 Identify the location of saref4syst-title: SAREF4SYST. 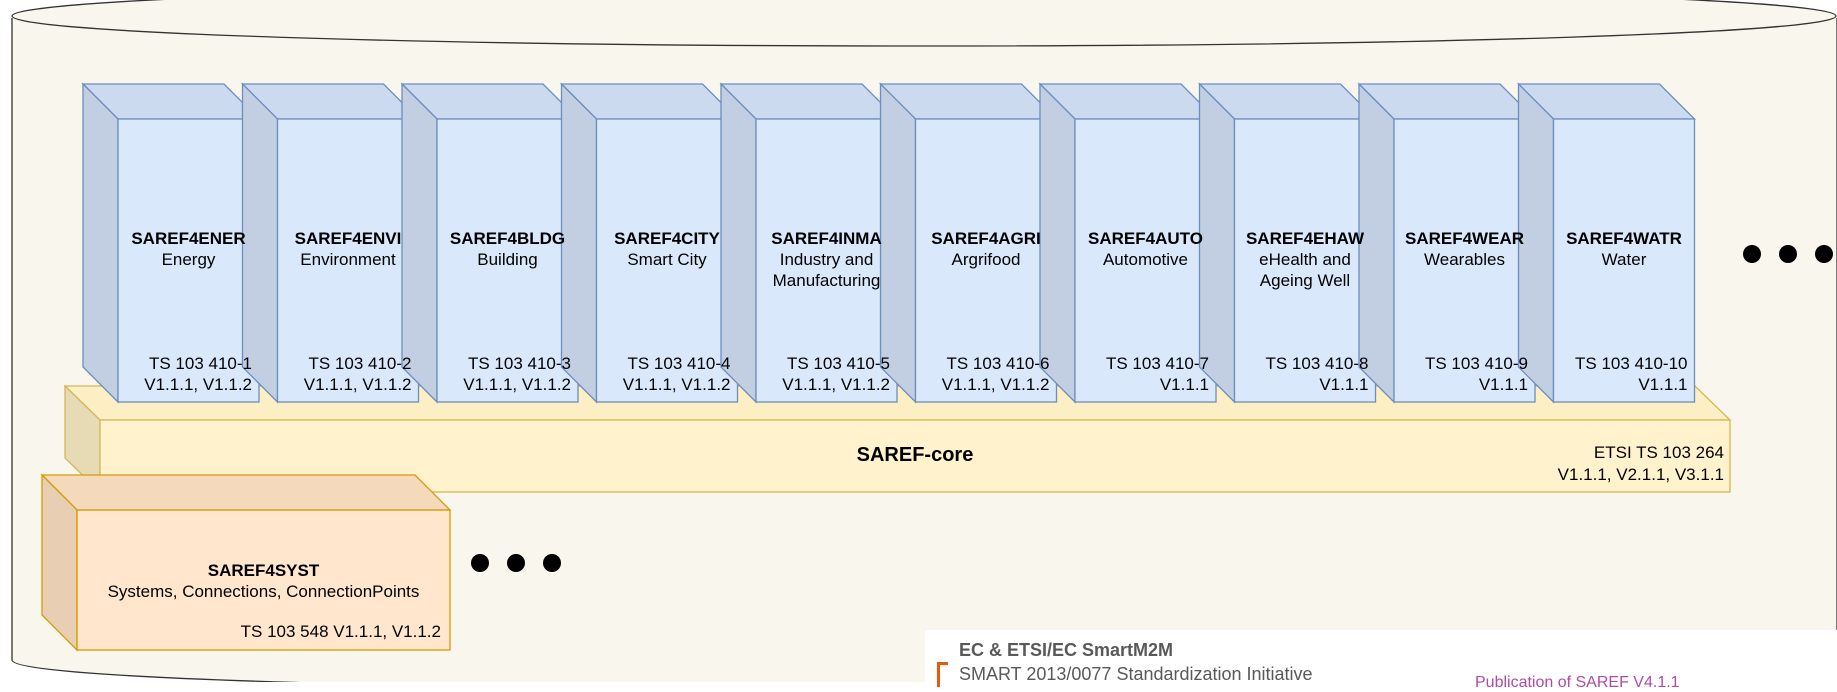
(263, 570).